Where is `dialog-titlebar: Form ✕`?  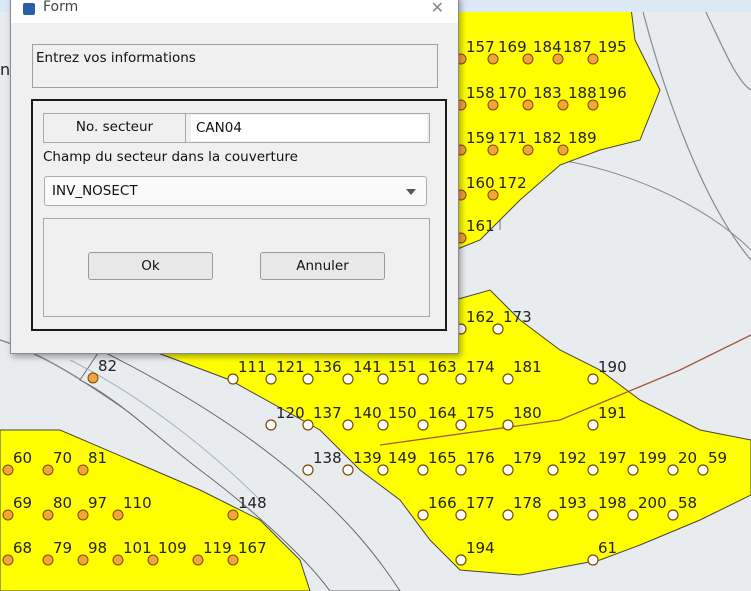 dialog-titlebar: Form ✕ is located at coordinates (234, 11).